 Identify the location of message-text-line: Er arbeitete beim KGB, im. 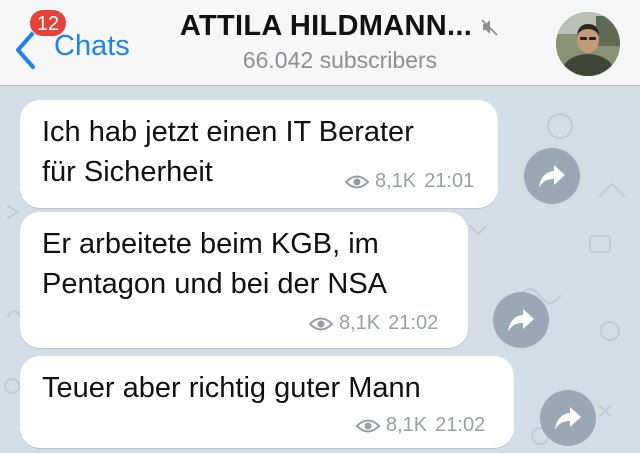
(210, 244).